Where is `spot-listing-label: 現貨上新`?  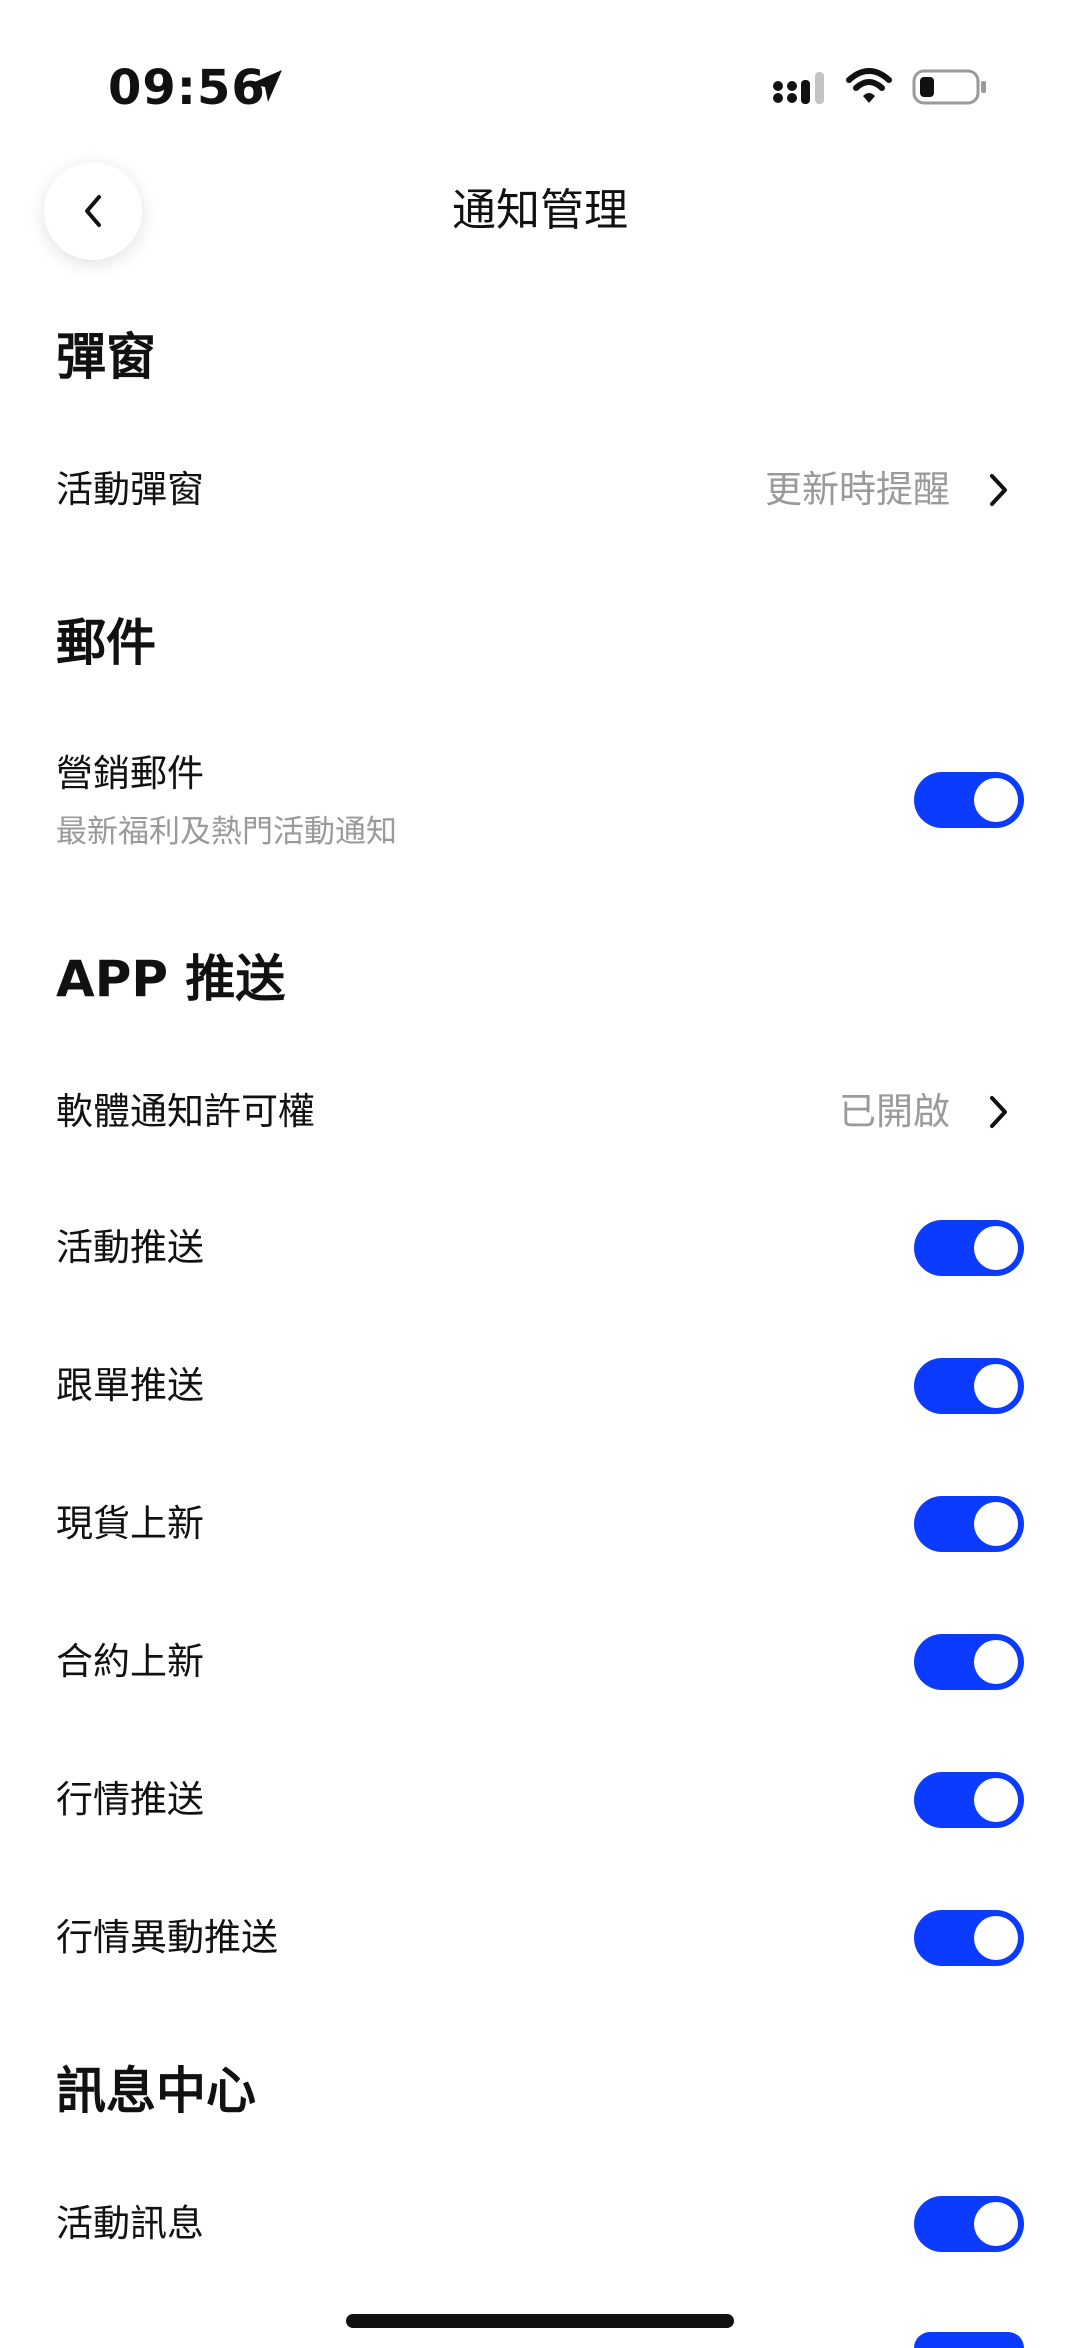 spot-listing-label: 現貨上新 is located at coordinates (130, 1523).